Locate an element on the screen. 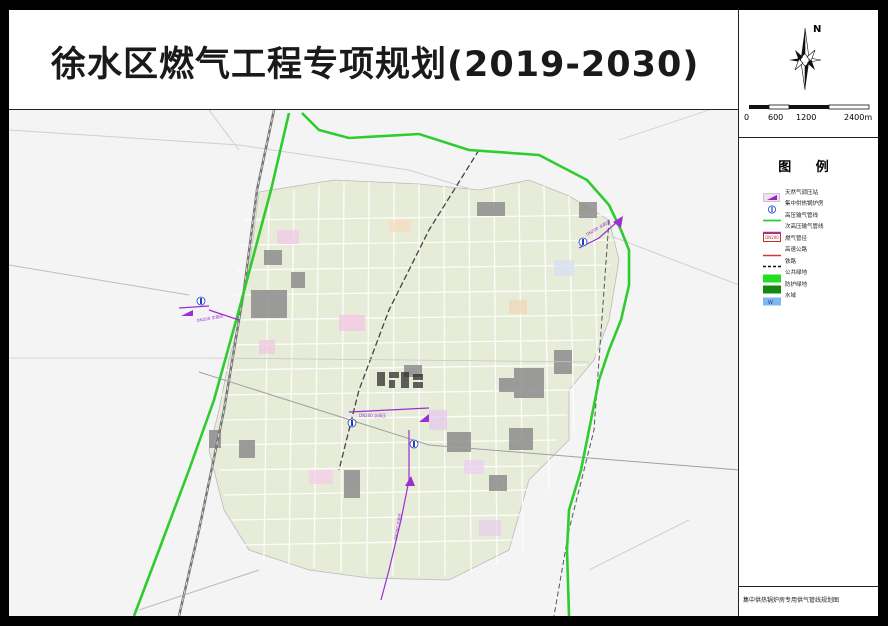 This screenshot has width=888, height=626. north-label: N is located at coordinates (817, 29).